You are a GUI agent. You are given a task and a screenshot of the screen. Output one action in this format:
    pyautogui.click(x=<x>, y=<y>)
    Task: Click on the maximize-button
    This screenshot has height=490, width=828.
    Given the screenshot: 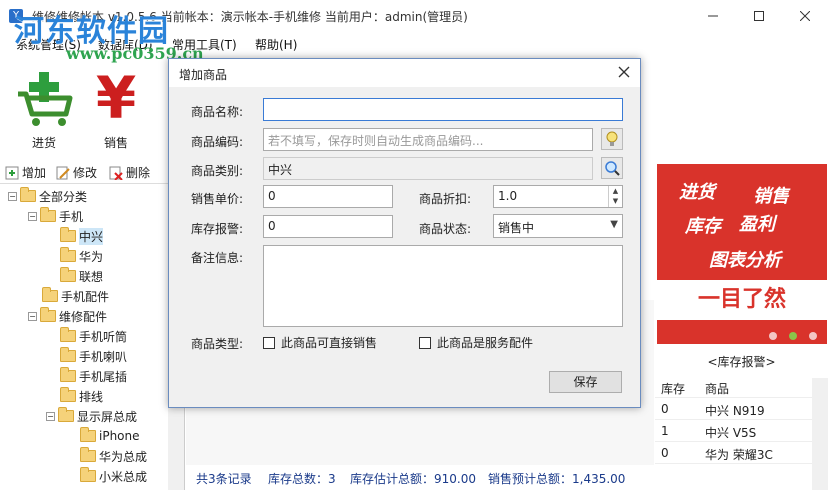 What is the action you would take?
    pyautogui.click(x=759, y=16)
    